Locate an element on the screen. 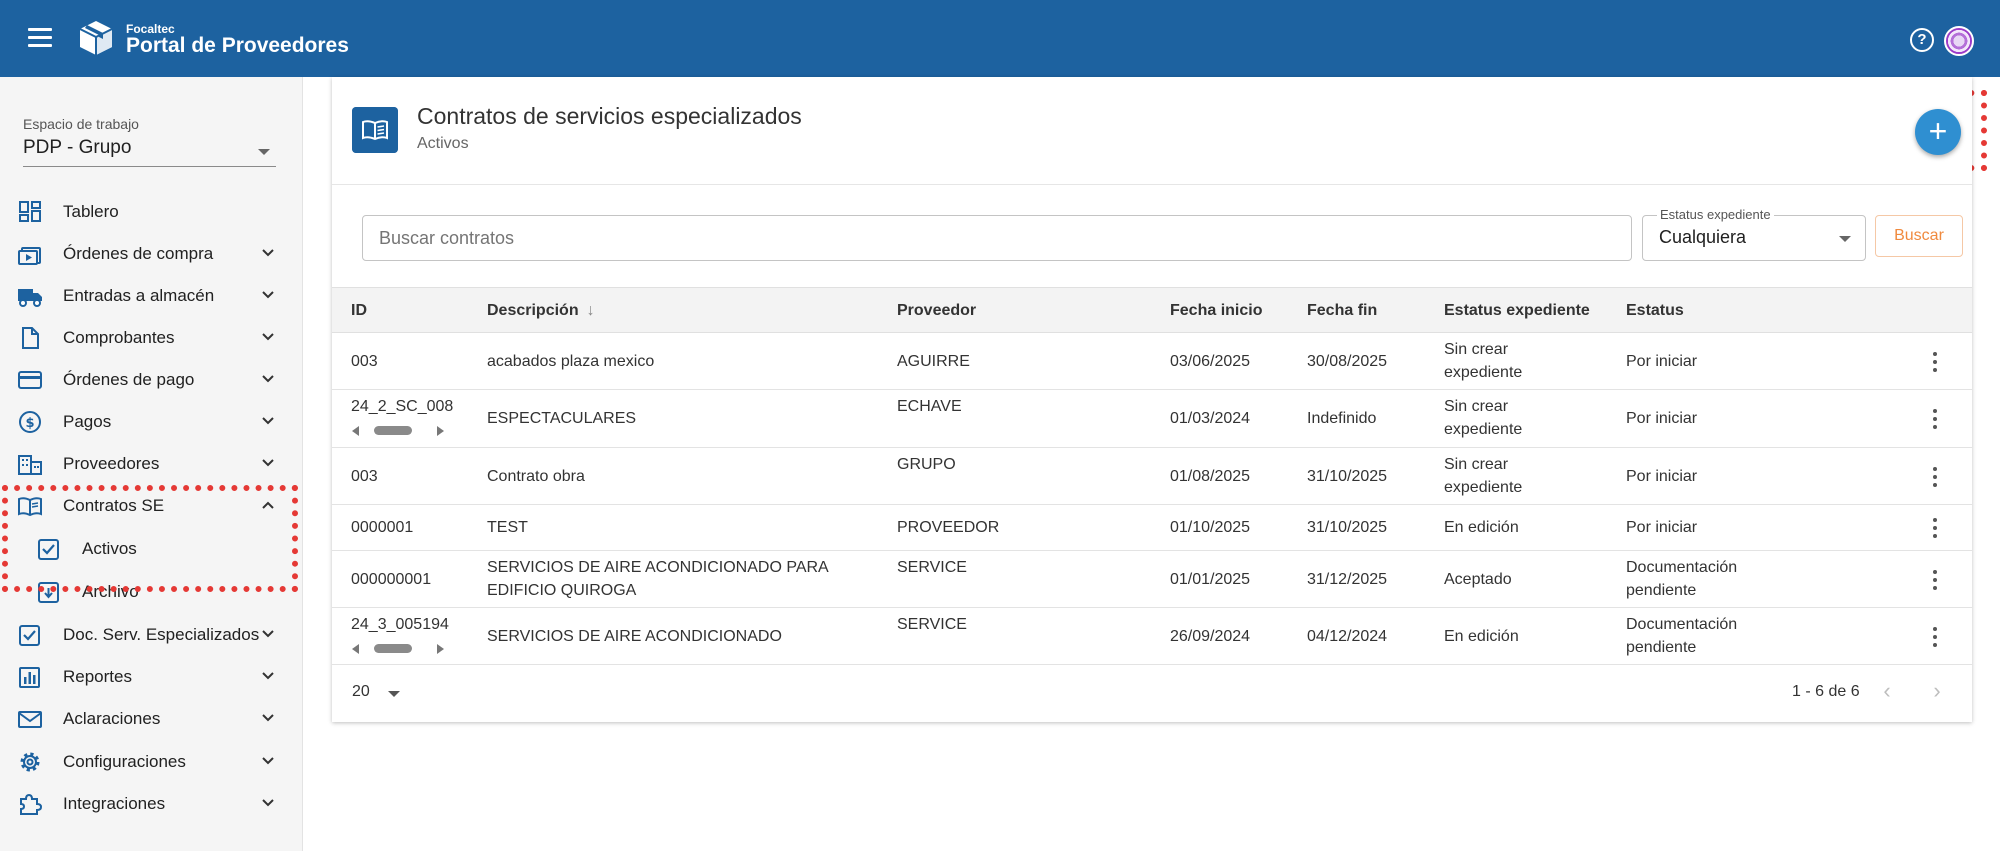  sidebar-item-comprobantes: Comprobantes is located at coordinates (151, 338).